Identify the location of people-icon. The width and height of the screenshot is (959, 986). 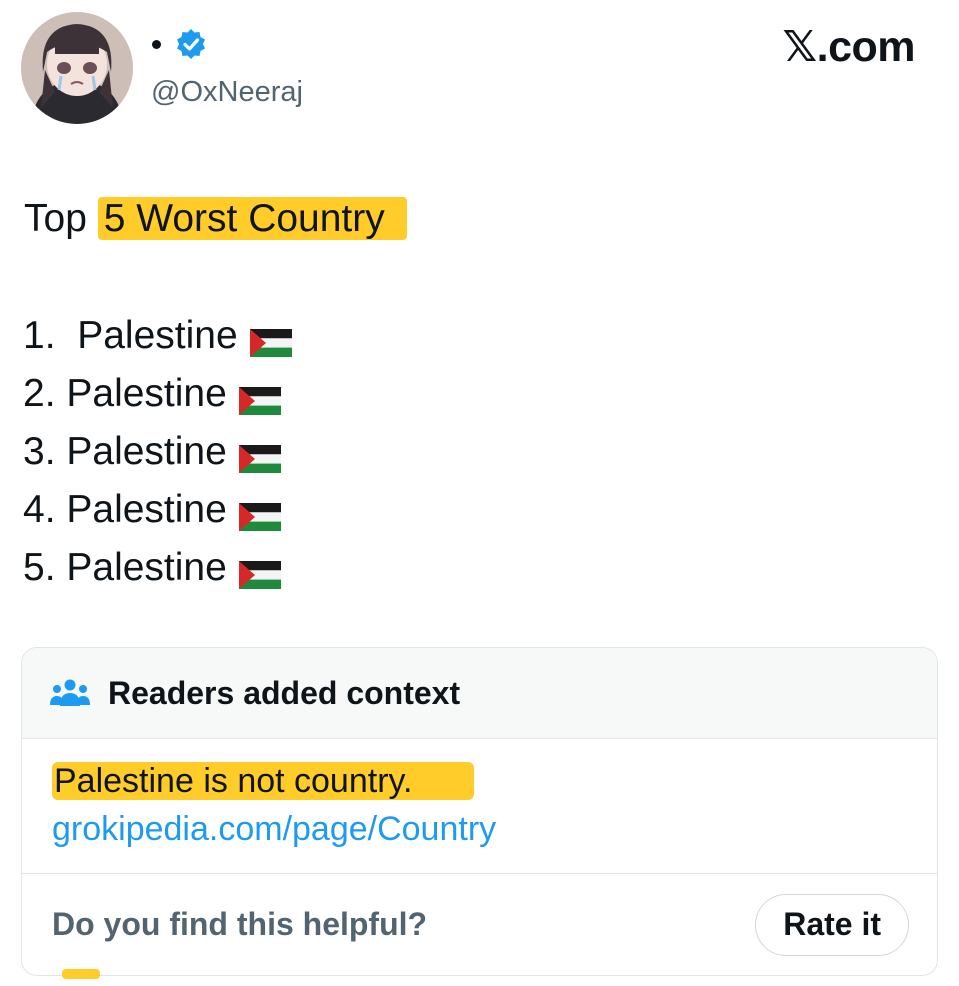
(70, 692).